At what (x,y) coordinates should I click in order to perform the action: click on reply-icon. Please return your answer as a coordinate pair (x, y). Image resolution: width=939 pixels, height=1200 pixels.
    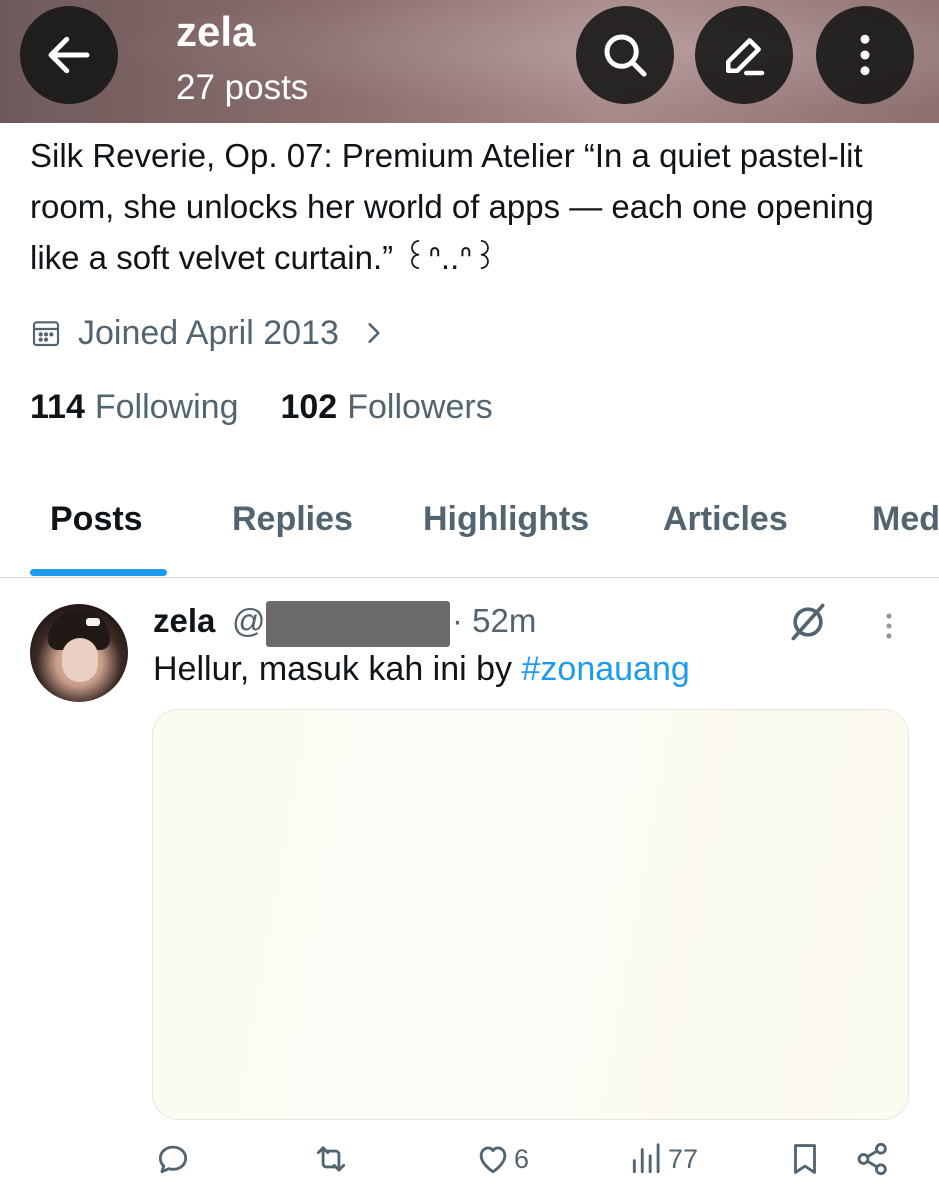
    Looking at the image, I should click on (173, 1159).